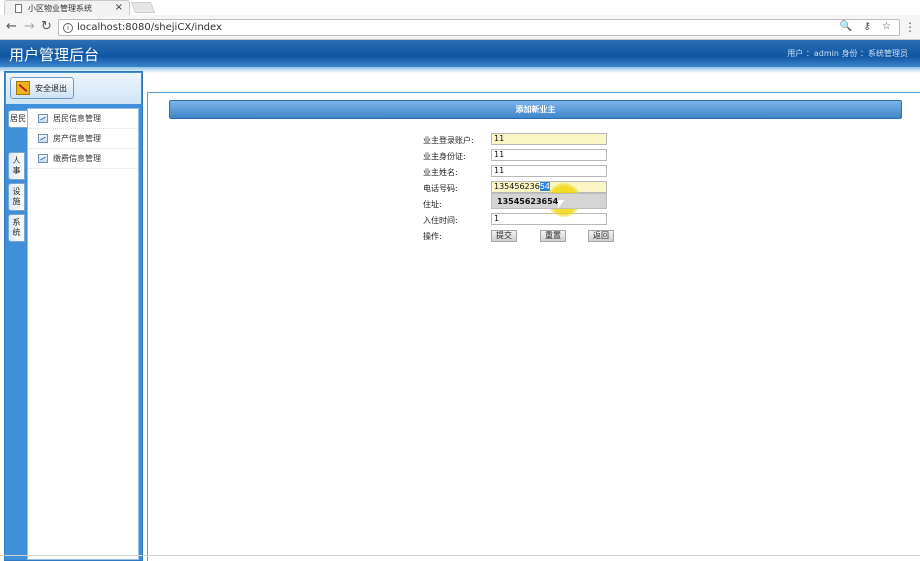 The image size is (920, 561). I want to click on submit-button: 提交, so click(504, 236).